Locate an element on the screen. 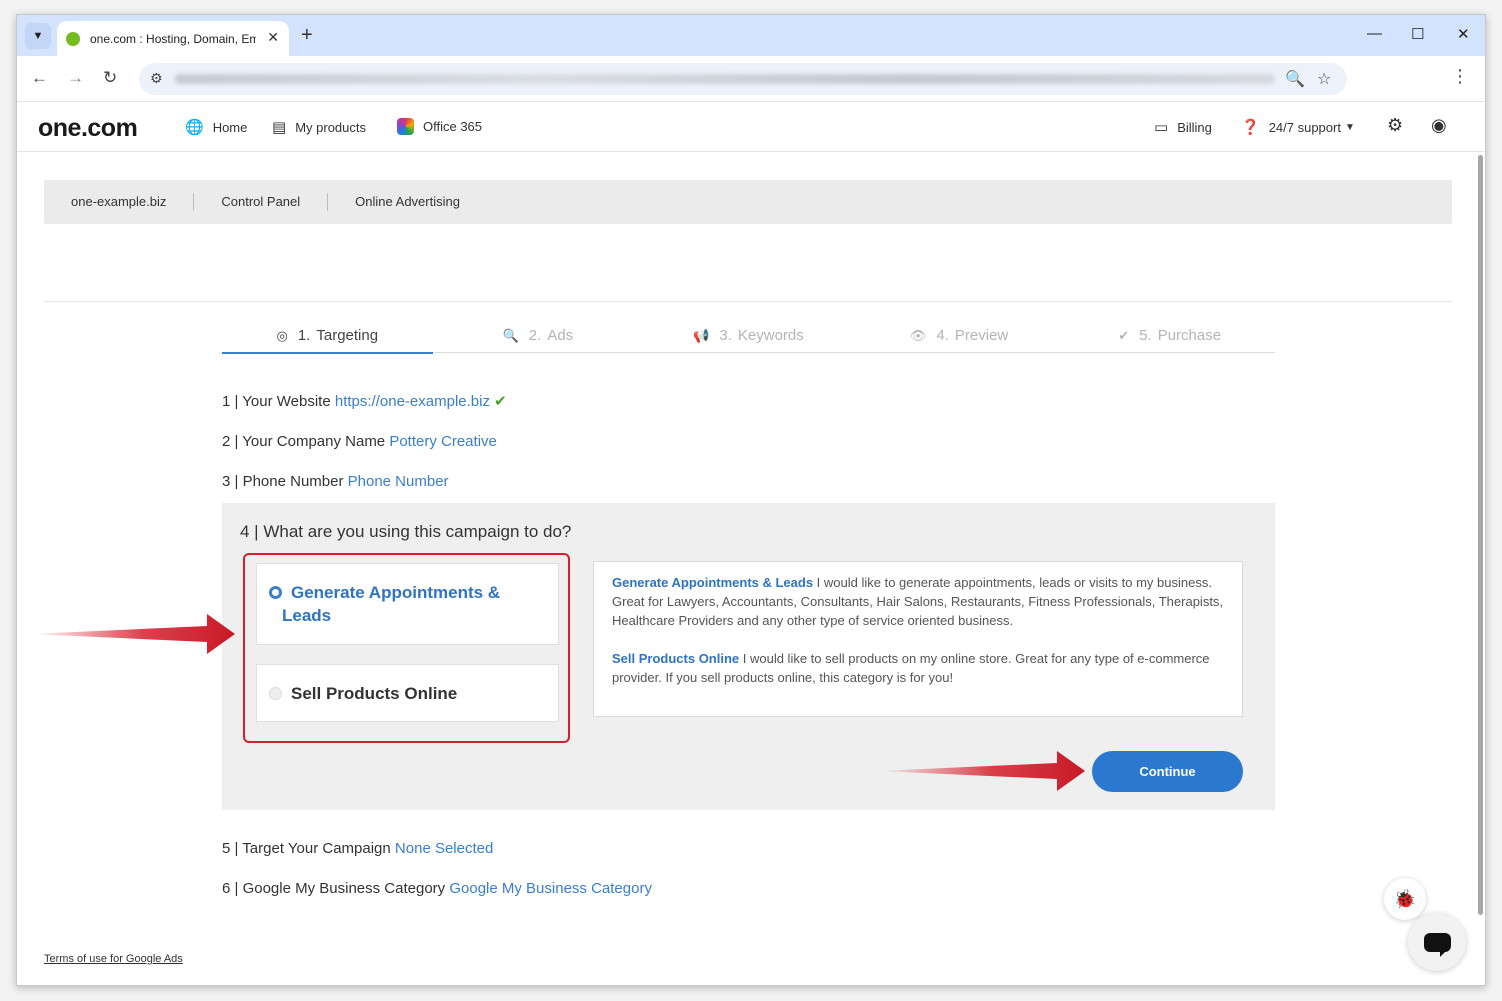  tab-title: one.com : Hosting, Domain, Email is located at coordinates (173, 38).